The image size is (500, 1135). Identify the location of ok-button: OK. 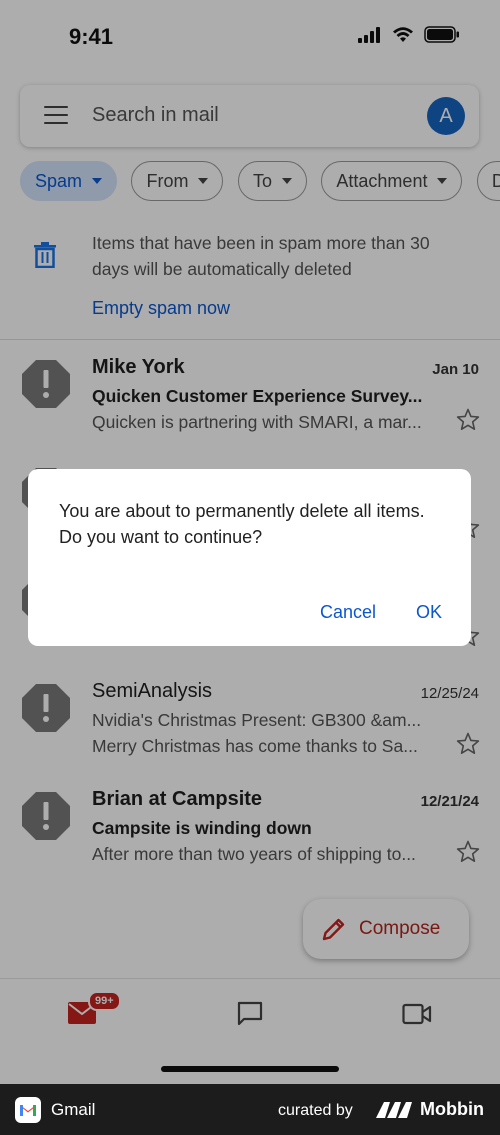
(429, 612).